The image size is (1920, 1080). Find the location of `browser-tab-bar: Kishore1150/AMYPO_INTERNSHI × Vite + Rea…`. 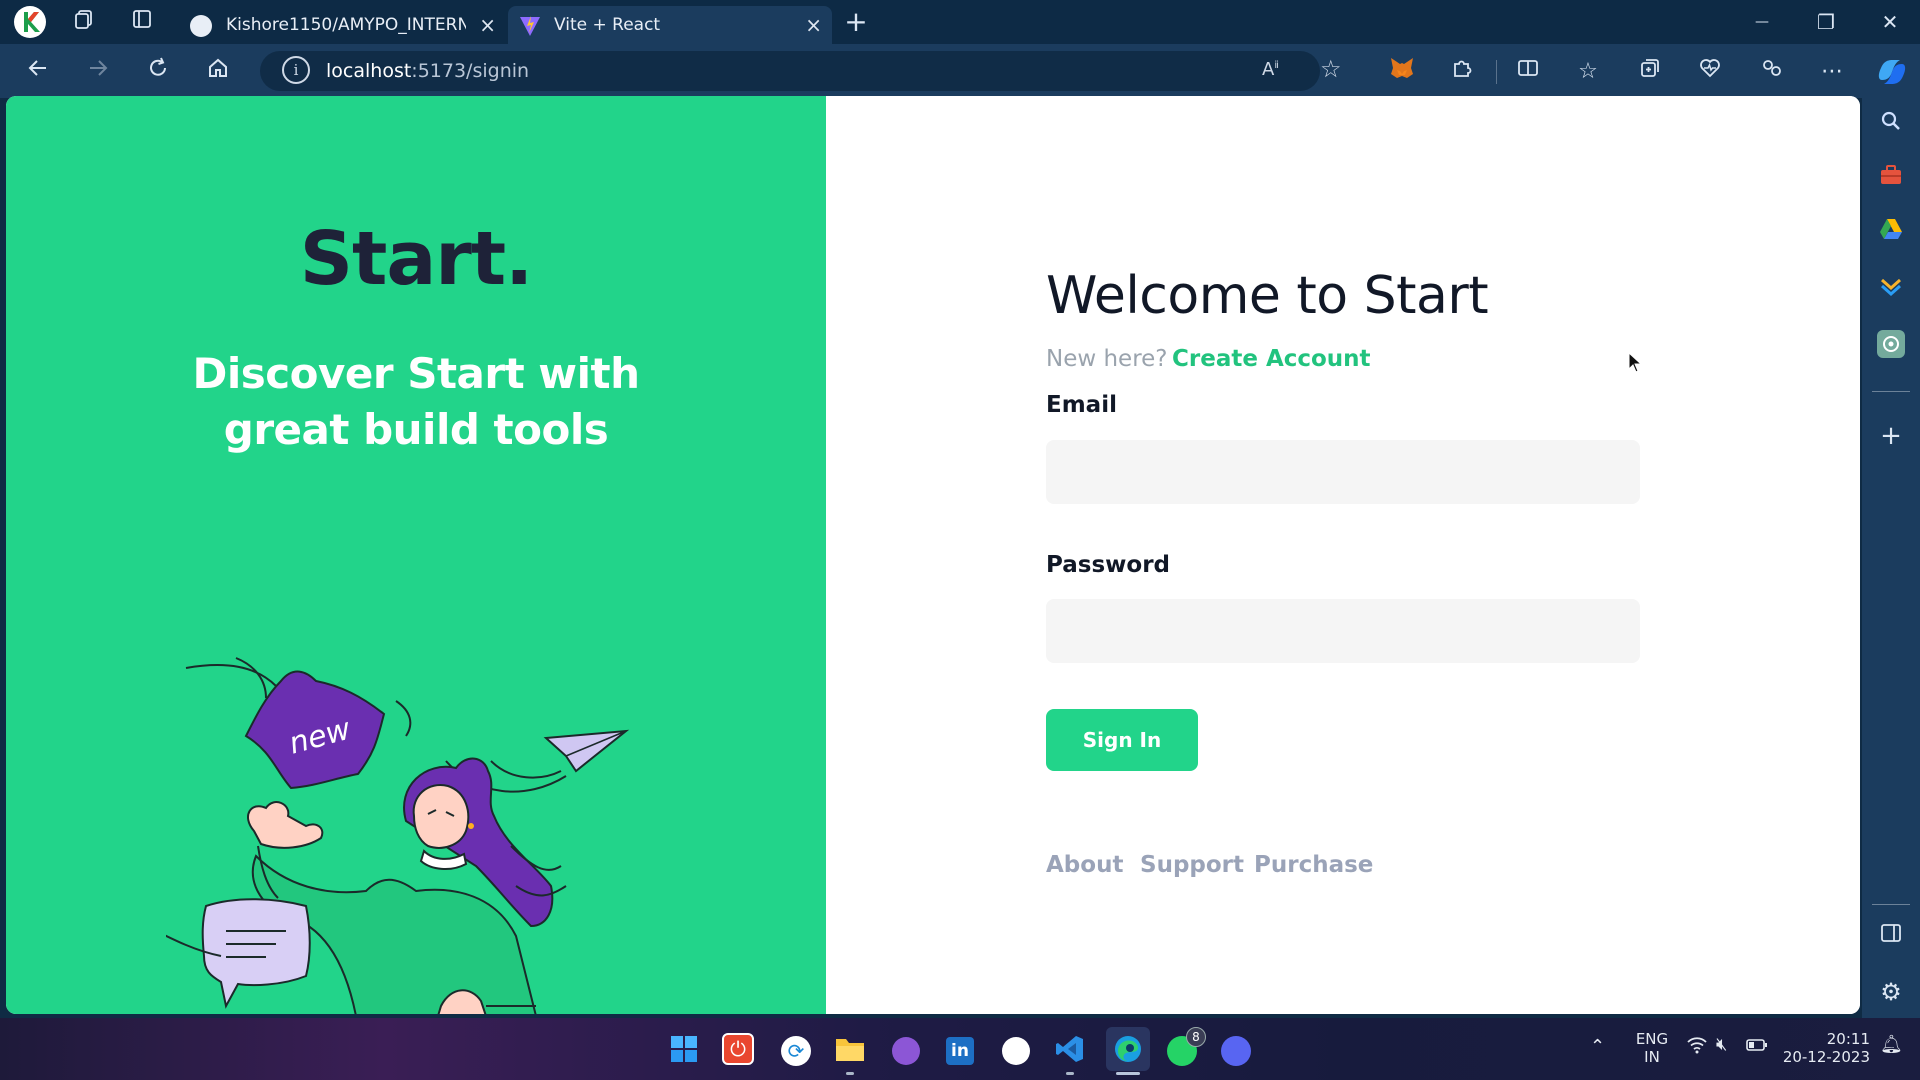

browser-tab-bar: Kishore1150/AMYPO_INTERNSHI × Vite + Rea… is located at coordinates (960, 22).